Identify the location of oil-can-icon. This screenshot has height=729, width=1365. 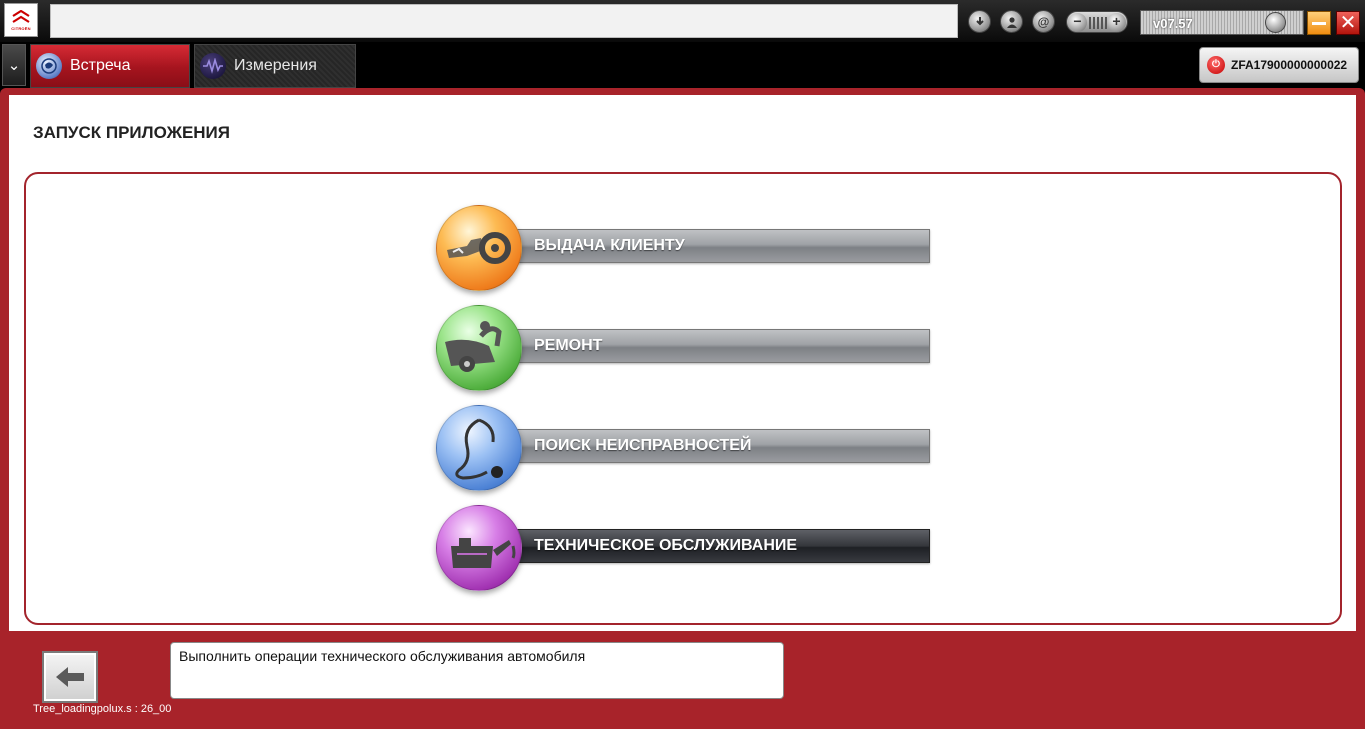
(479, 548).